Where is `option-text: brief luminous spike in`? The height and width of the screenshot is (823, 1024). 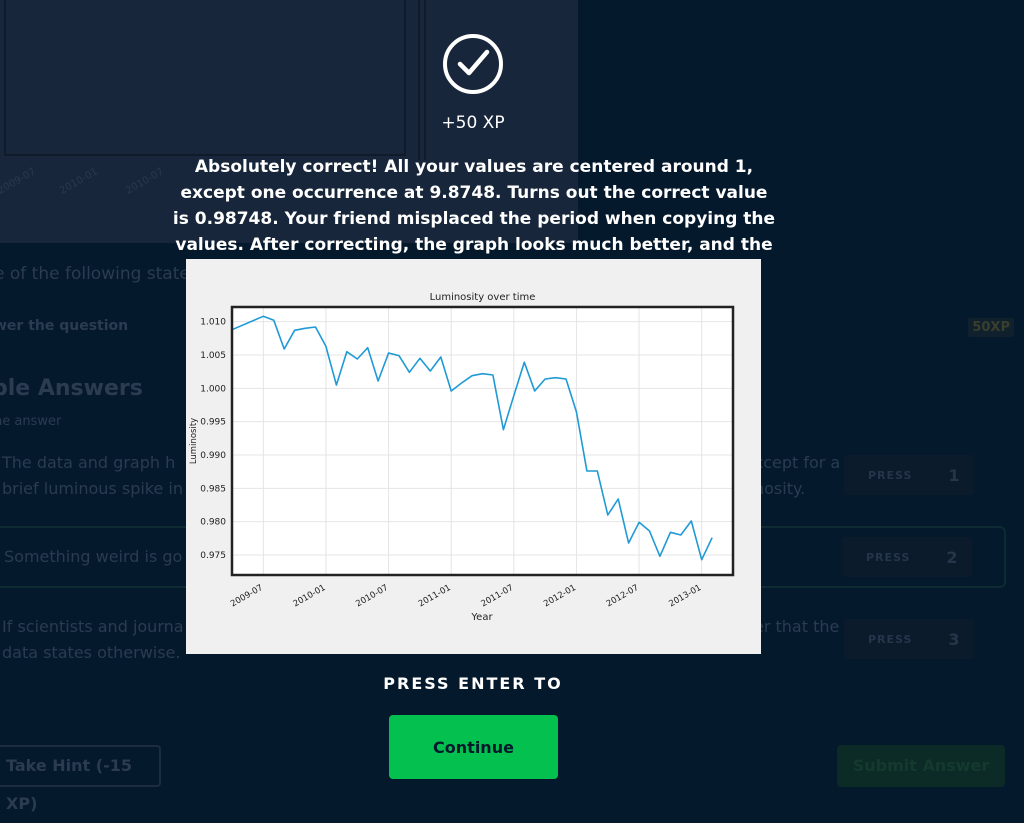 option-text: brief luminous spike in is located at coordinates (92, 488).